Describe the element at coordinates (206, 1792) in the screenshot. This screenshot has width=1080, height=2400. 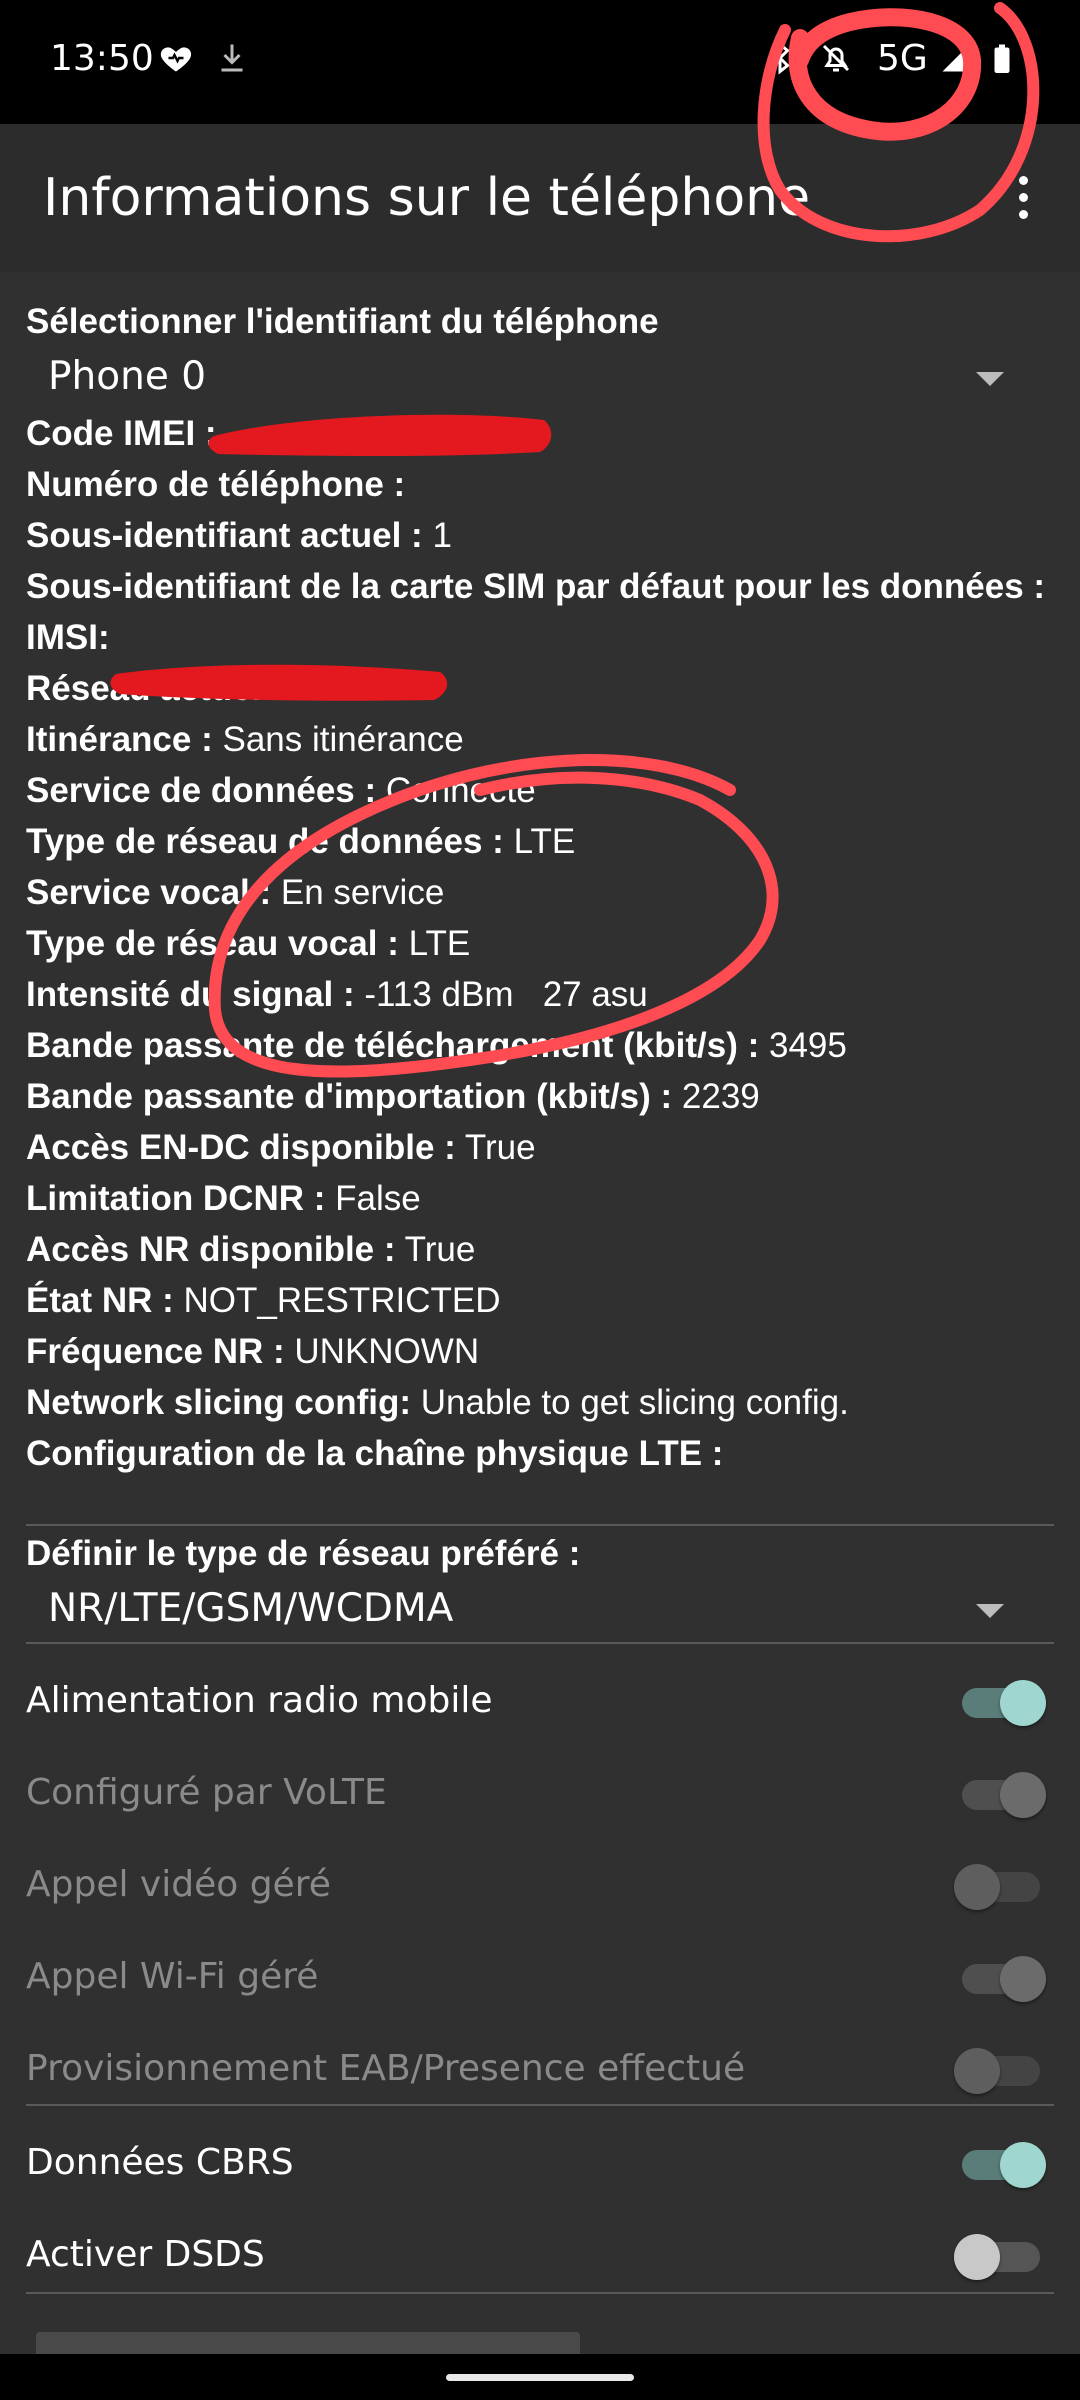
I see `toggle-label: Configuré par VoLTE` at that location.